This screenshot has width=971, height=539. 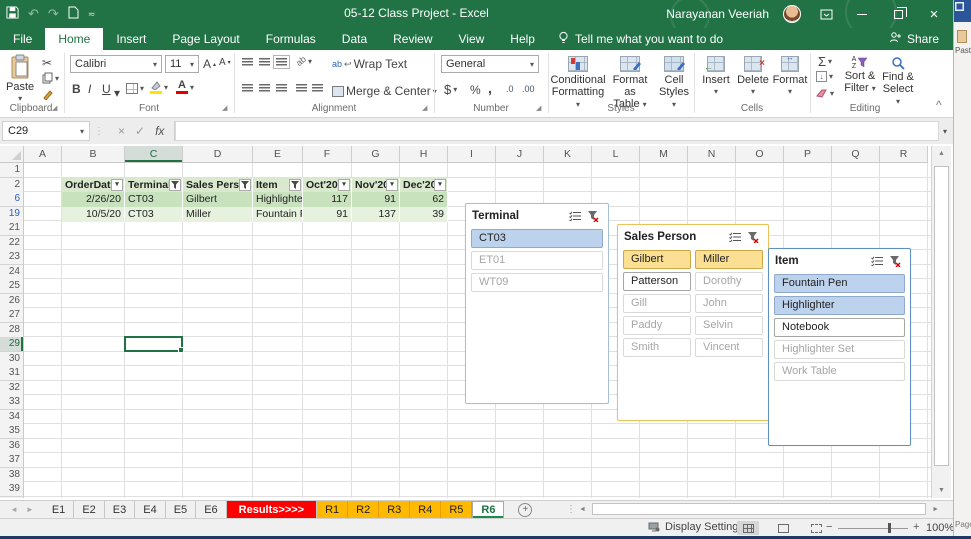 I want to click on bold-button: B, so click(x=76, y=89).